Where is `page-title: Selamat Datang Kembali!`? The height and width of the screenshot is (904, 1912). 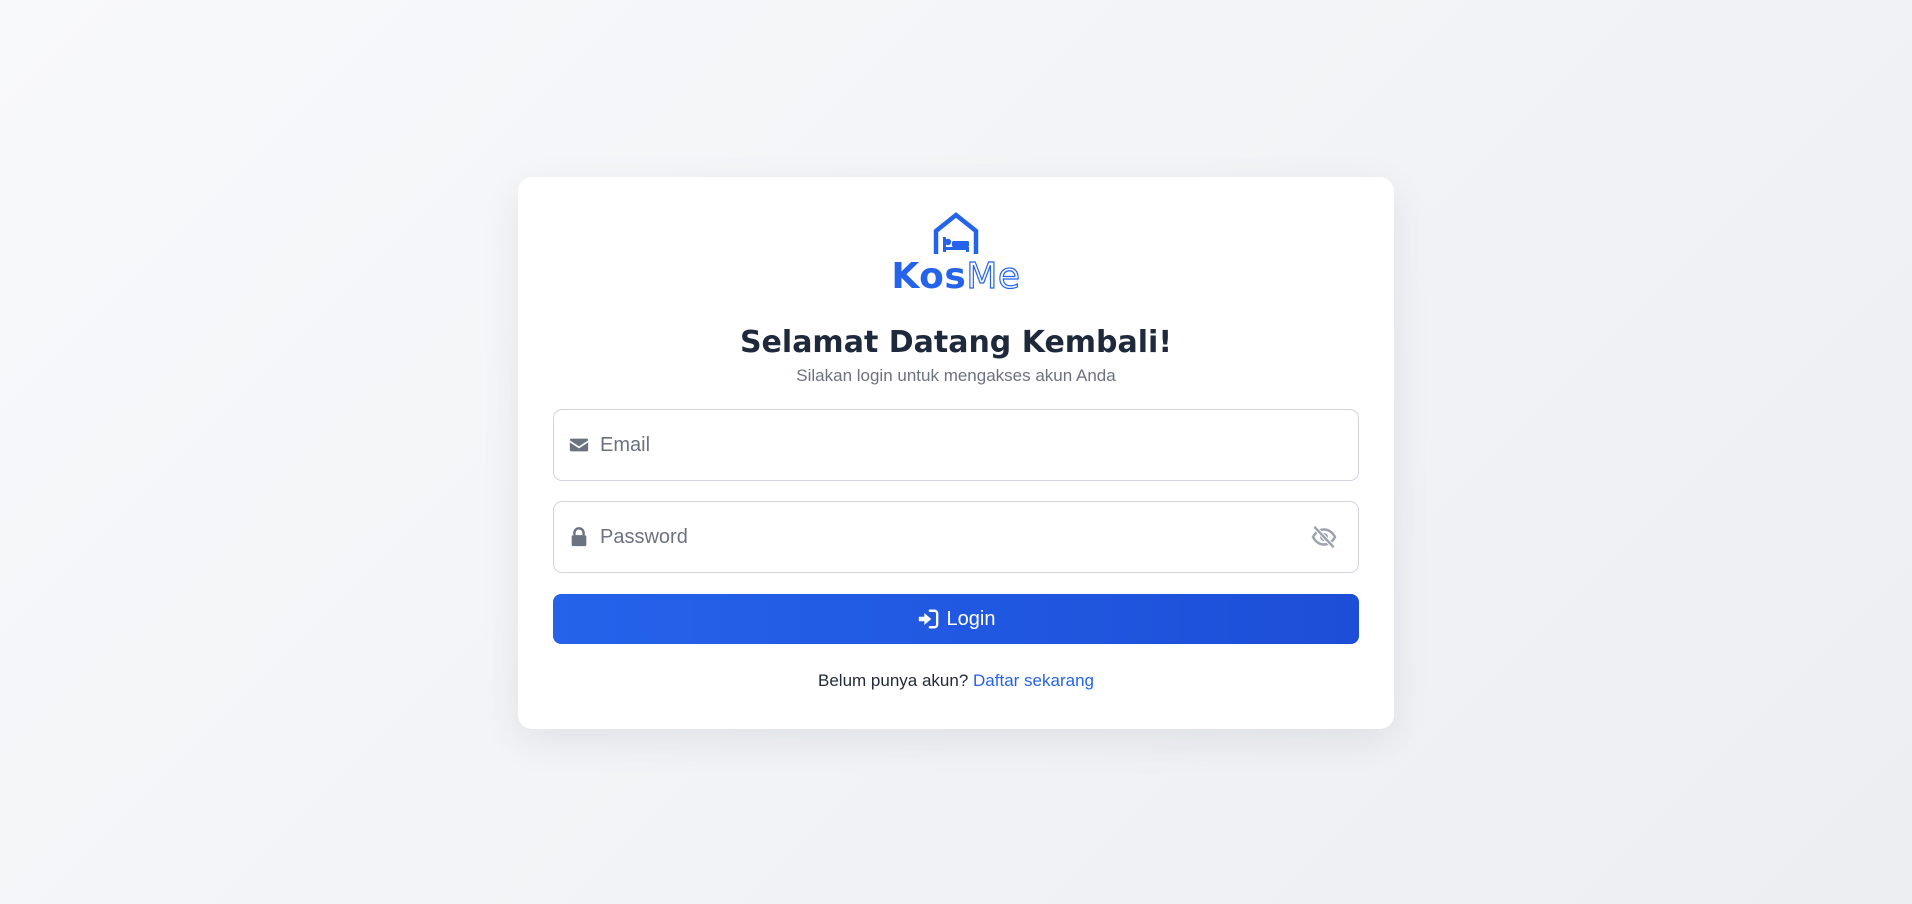 page-title: Selamat Datang Kembali! is located at coordinates (956, 342).